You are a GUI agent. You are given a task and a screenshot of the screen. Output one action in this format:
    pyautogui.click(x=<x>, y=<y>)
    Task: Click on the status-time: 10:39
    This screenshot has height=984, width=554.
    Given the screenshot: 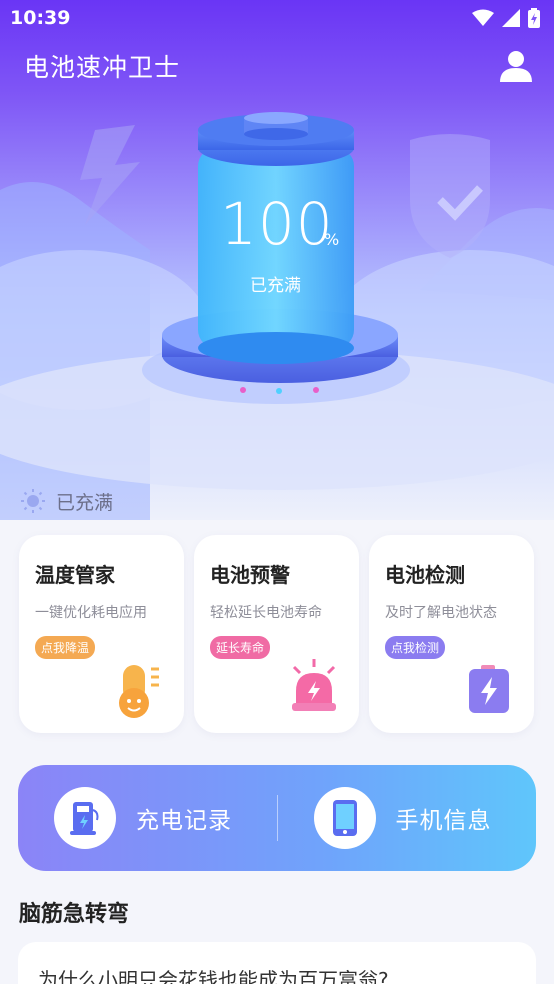 What is the action you would take?
    pyautogui.click(x=40, y=18)
    